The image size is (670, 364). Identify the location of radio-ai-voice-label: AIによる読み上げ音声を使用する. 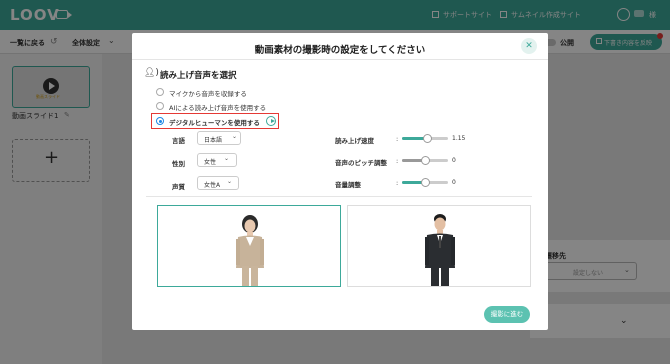
(217, 107).